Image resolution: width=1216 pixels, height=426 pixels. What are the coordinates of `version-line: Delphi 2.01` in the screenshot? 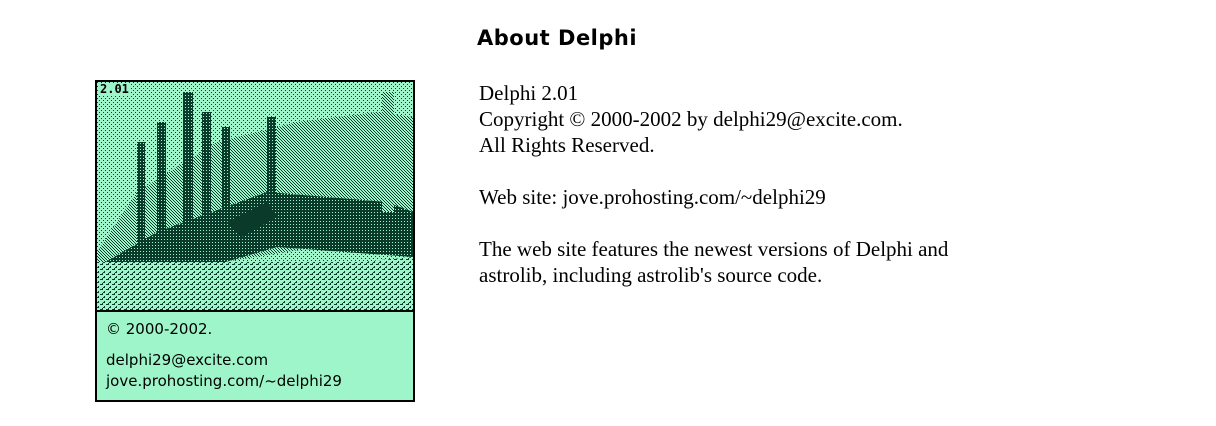 It's located at (529, 93).